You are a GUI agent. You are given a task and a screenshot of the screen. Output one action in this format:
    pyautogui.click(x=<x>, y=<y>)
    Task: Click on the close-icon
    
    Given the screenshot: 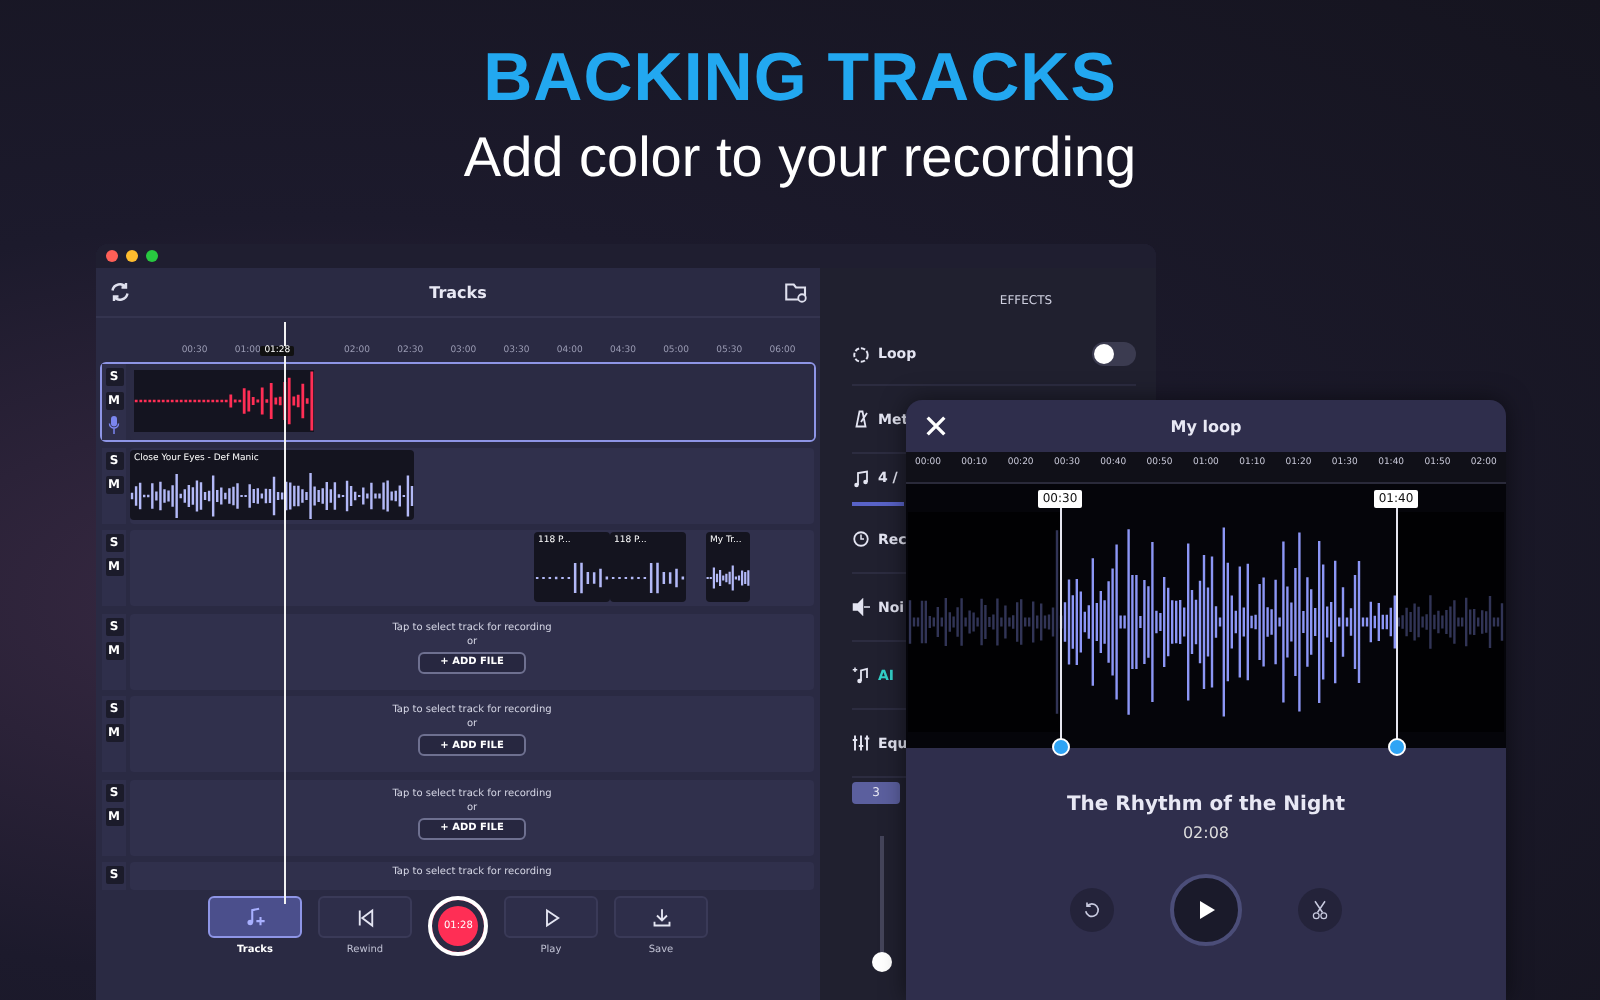 What is the action you would take?
    pyautogui.click(x=936, y=426)
    